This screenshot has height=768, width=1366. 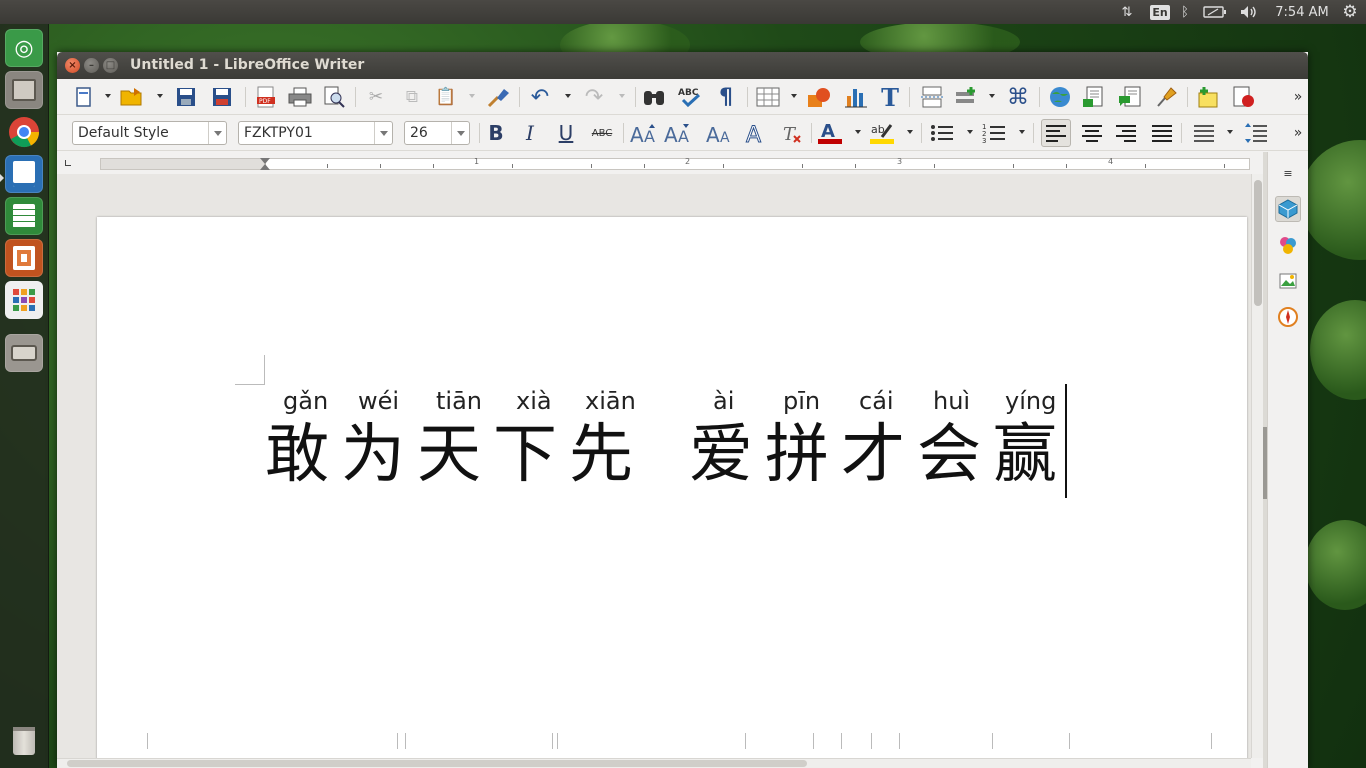 I want to click on software-center-button, so click(x=24, y=300).